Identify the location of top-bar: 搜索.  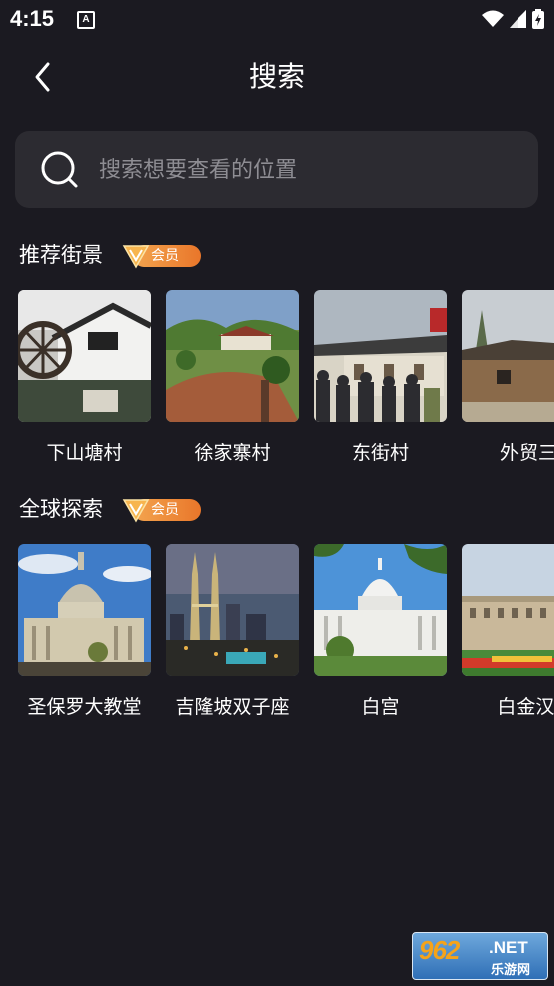
(277, 78).